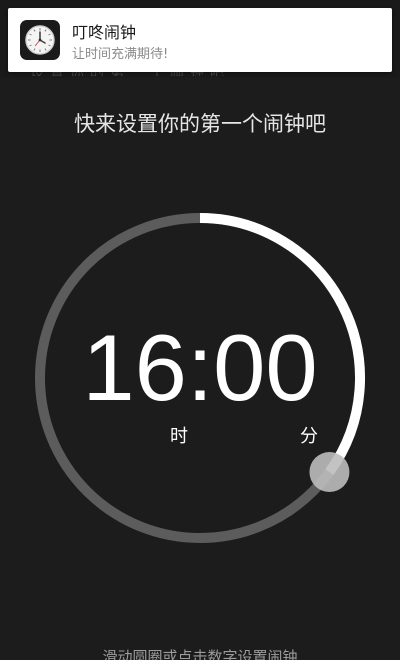 The height and width of the screenshot is (660, 400). I want to click on minute-unit-label: 分, so click(309, 436).